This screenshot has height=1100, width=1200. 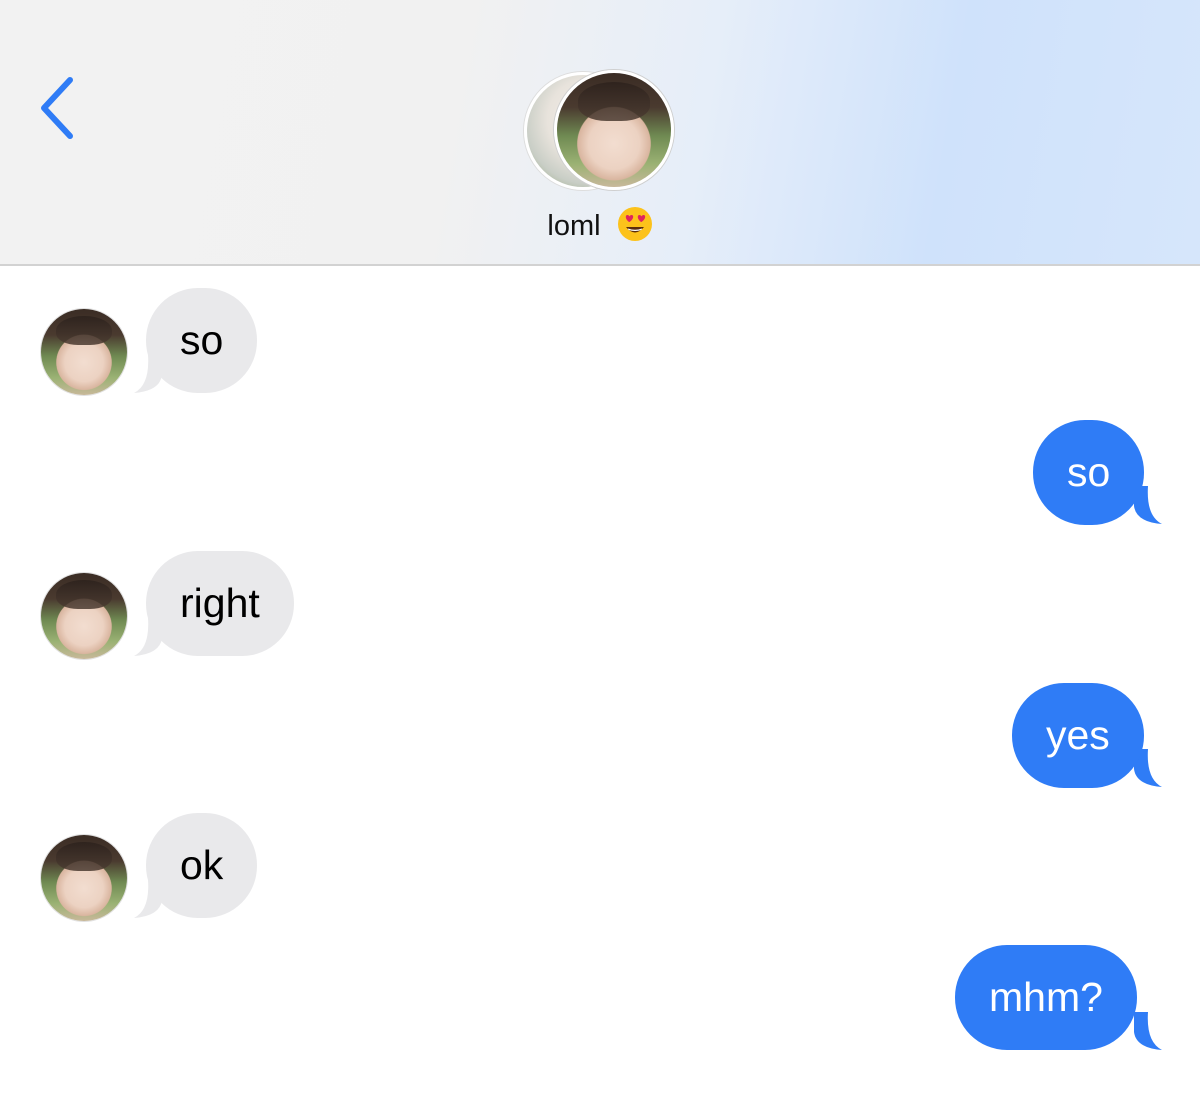 What do you see at coordinates (614, 130) in the screenshot?
I see `contact-avatar` at bounding box center [614, 130].